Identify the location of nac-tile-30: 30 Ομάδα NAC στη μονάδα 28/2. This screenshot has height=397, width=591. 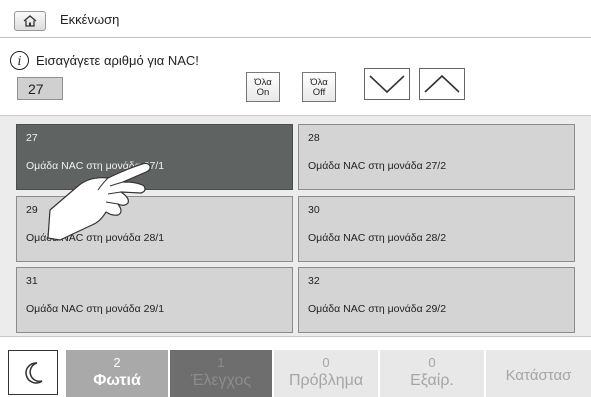
(436, 229).